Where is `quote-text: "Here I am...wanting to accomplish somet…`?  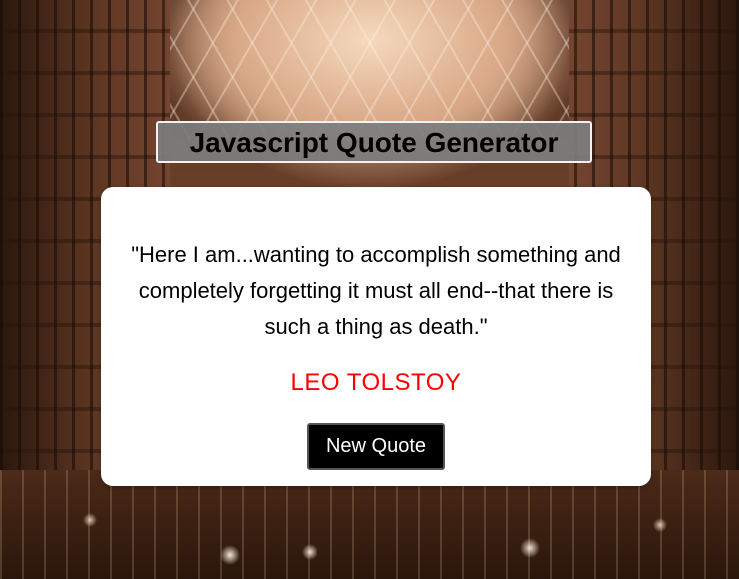 quote-text: "Here I am...wanting to accomplish somet… is located at coordinates (376, 290).